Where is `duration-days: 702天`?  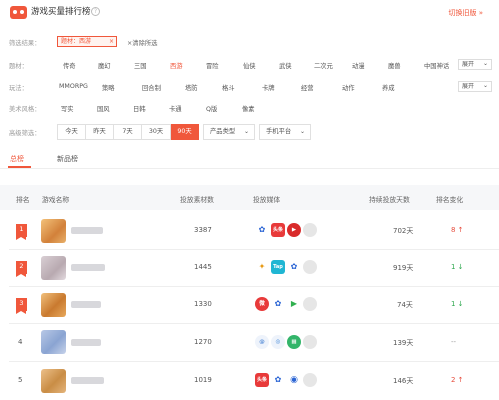 duration-days: 702天 is located at coordinates (403, 231).